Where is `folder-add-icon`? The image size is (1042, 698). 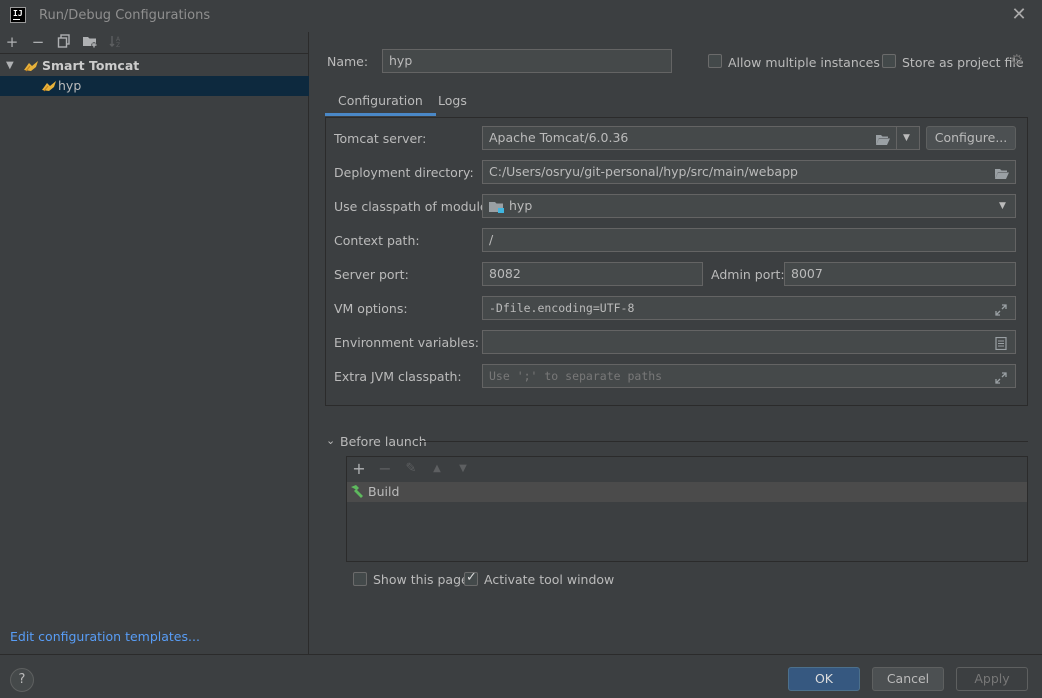 folder-add-icon is located at coordinates (90, 42).